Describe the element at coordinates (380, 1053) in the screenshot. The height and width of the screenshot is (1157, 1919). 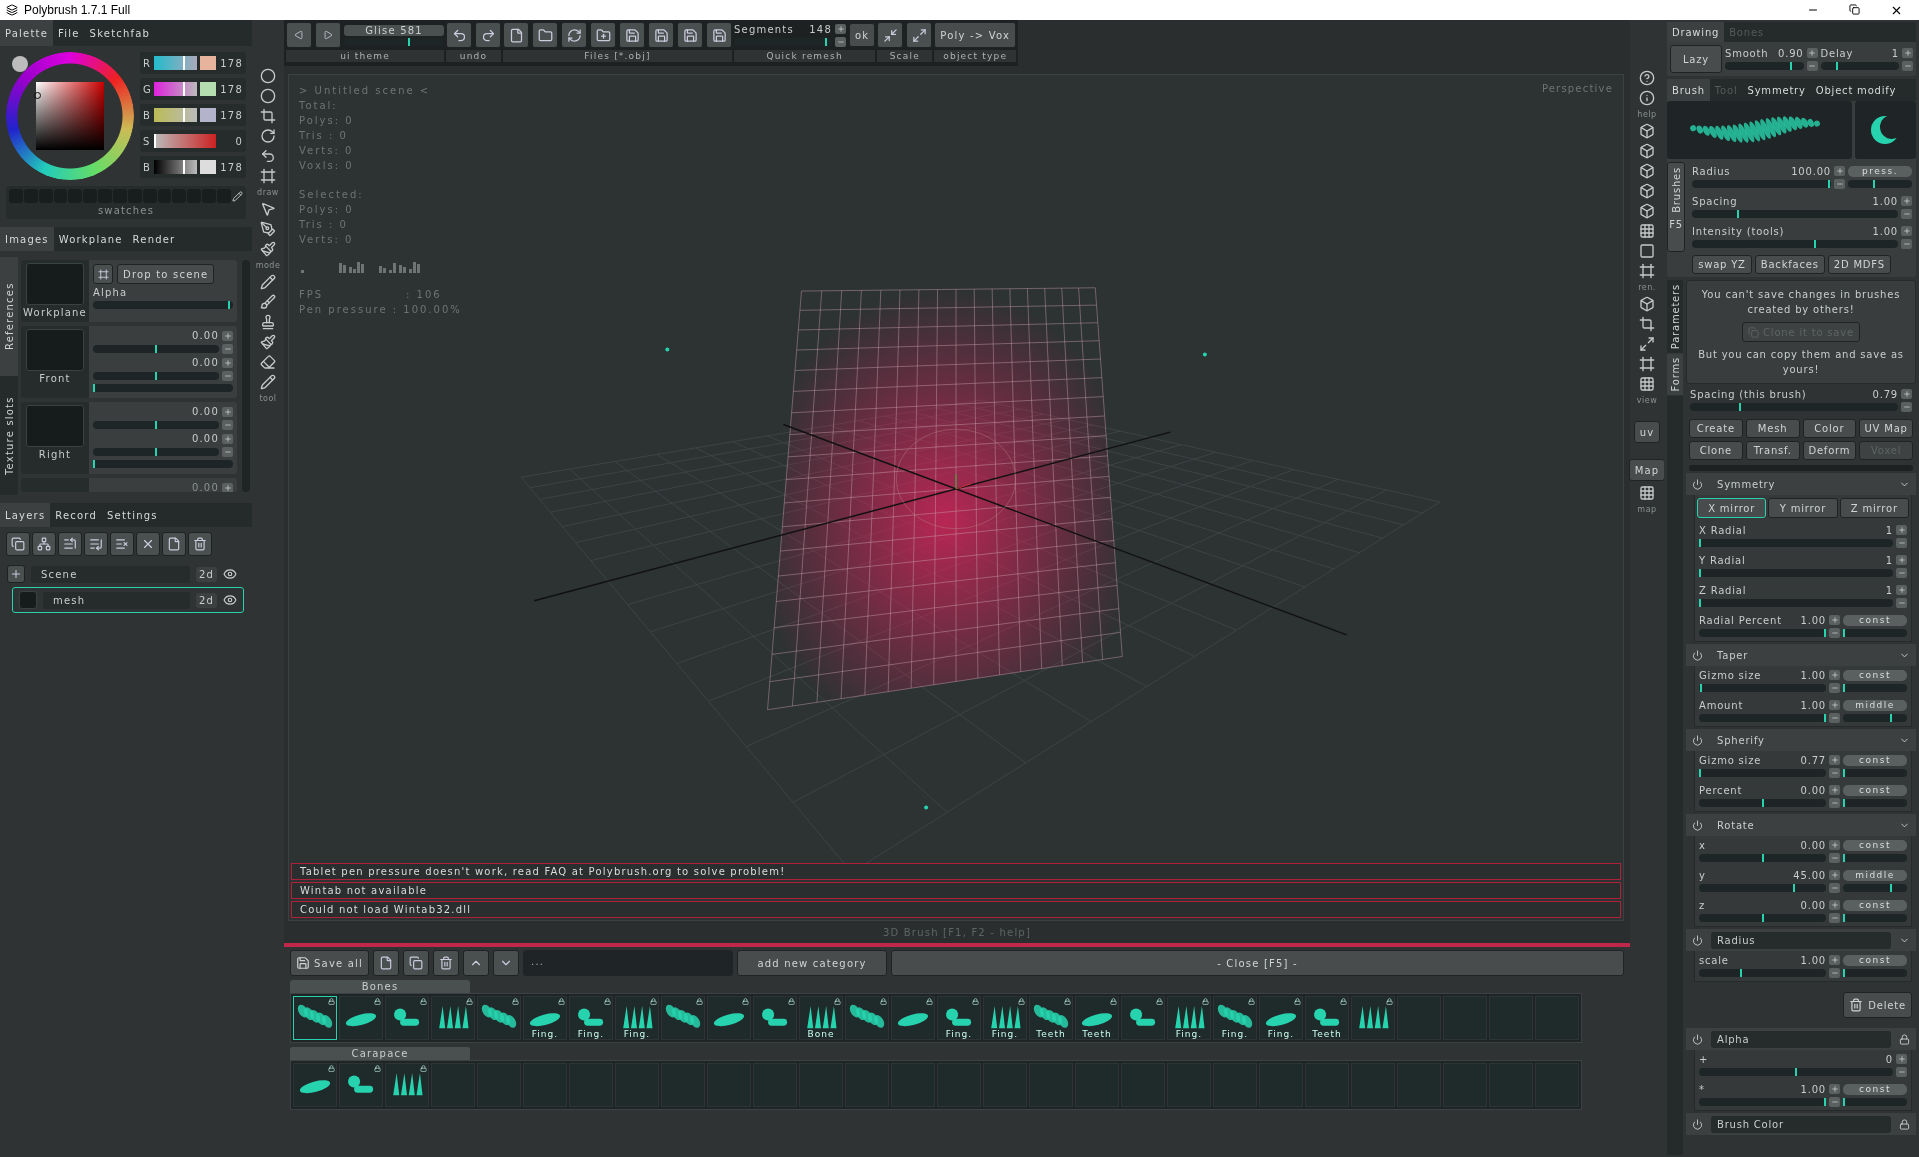
I see `category-tab: Carapace` at that location.